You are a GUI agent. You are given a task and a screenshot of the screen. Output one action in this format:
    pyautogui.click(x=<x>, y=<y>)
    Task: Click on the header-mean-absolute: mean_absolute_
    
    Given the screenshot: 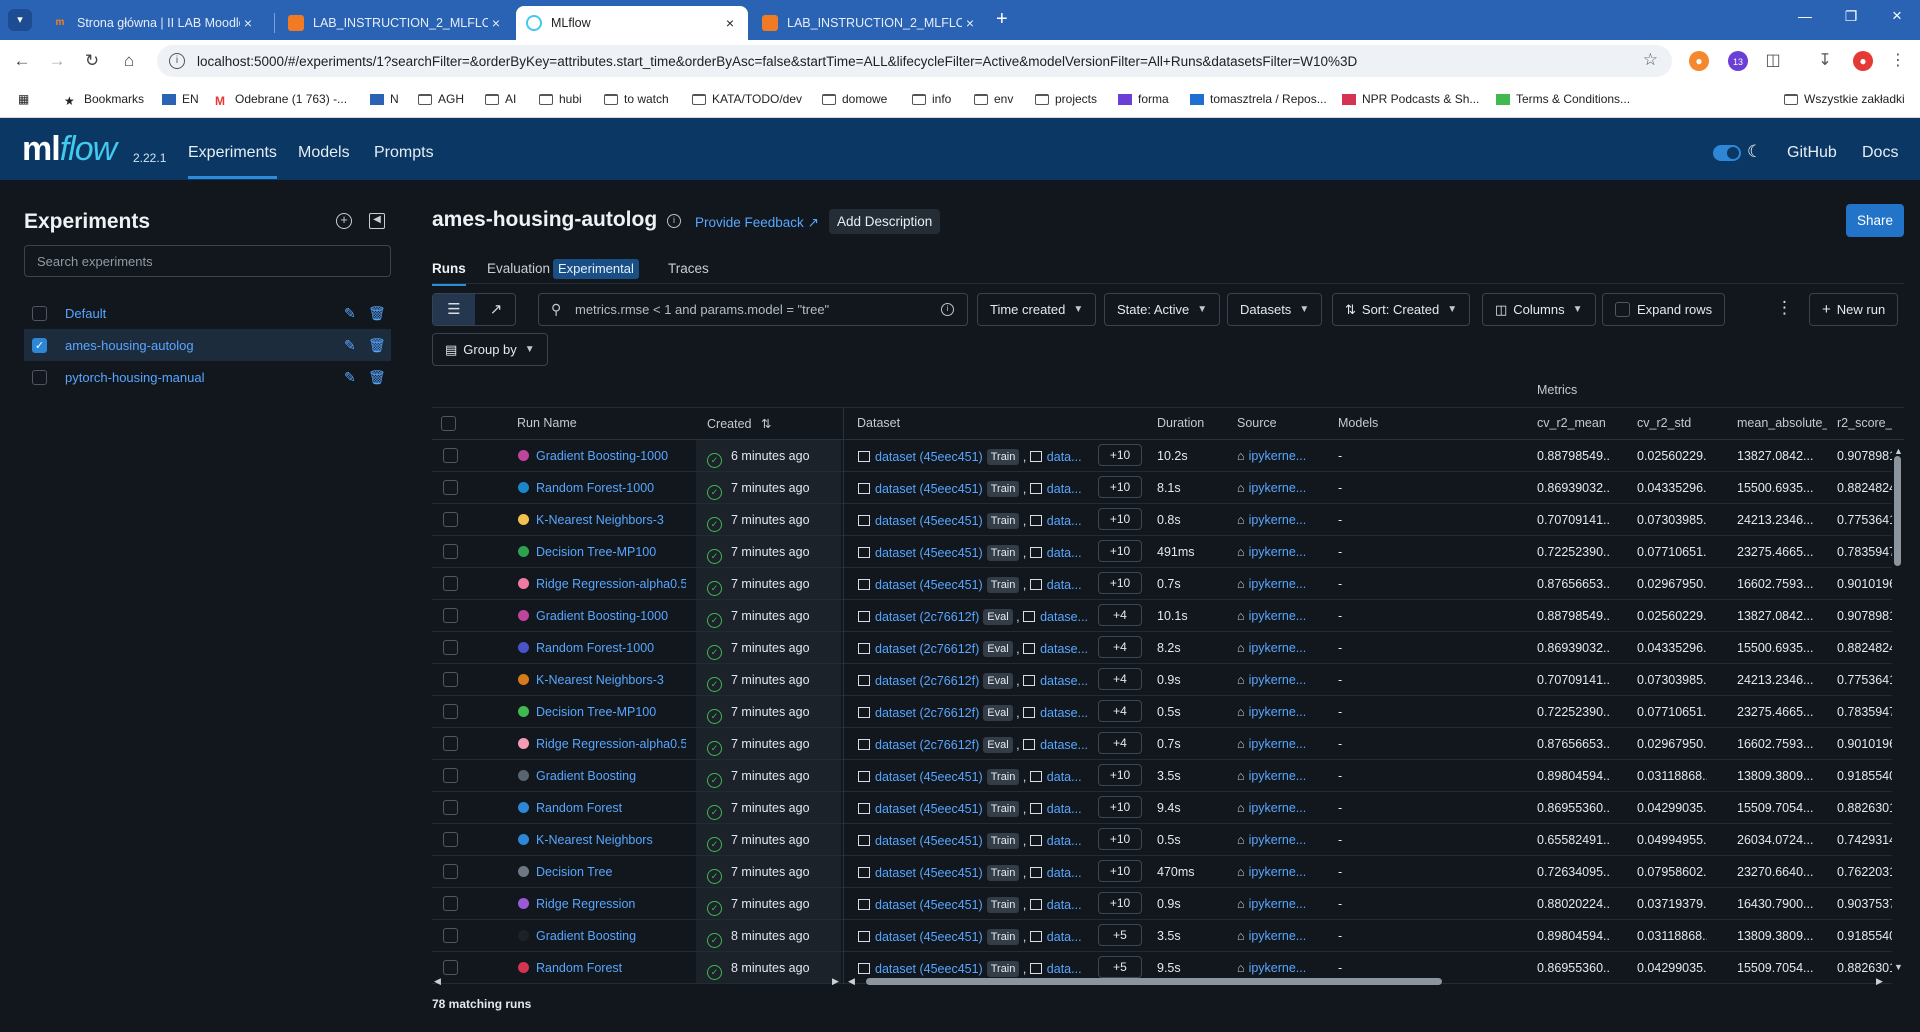 What is the action you would take?
    pyautogui.click(x=1782, y=423)
    